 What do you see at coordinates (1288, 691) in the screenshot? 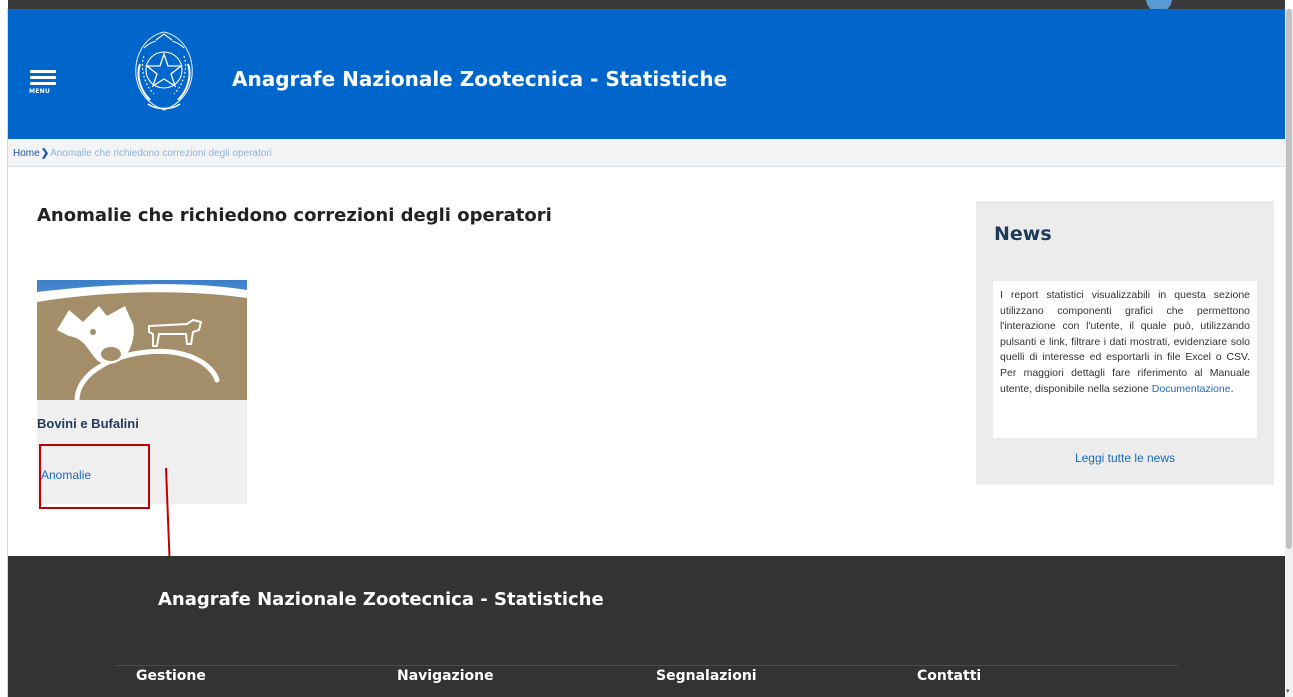
I see `scroll-down-icon: ▾` at bounding box center [1288, 691].